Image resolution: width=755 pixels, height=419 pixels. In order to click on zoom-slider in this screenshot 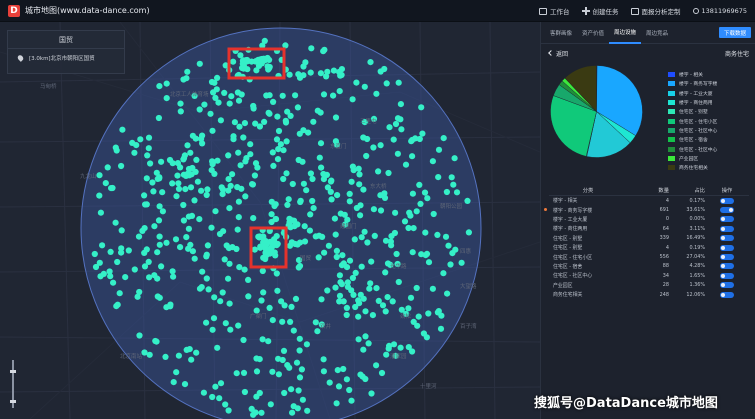, I will do `click(13, 384)`.